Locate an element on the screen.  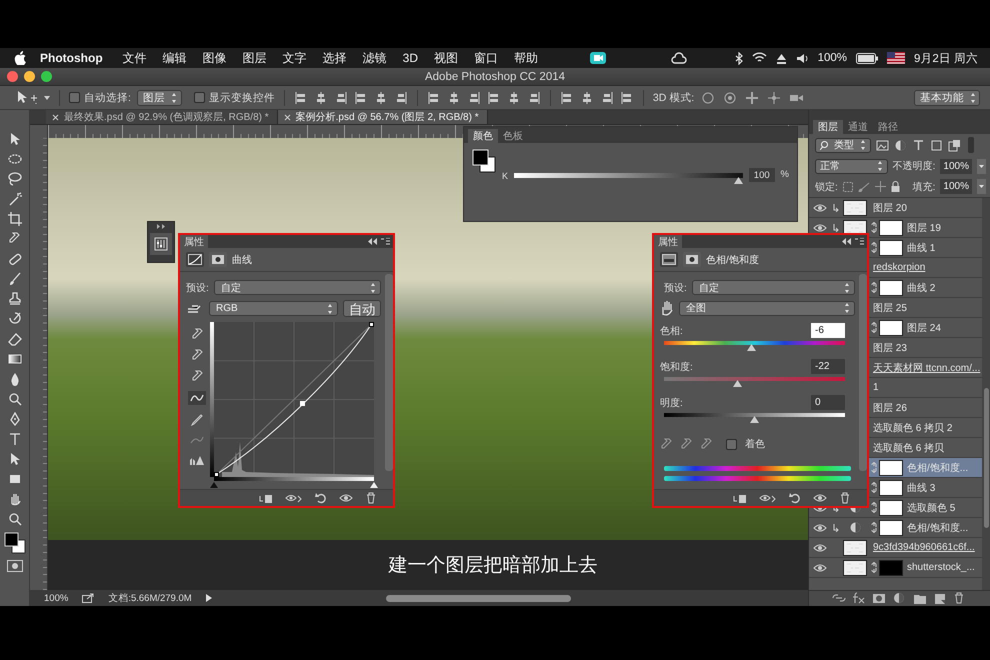
eraser-icon is located at coordinates (15, 339).